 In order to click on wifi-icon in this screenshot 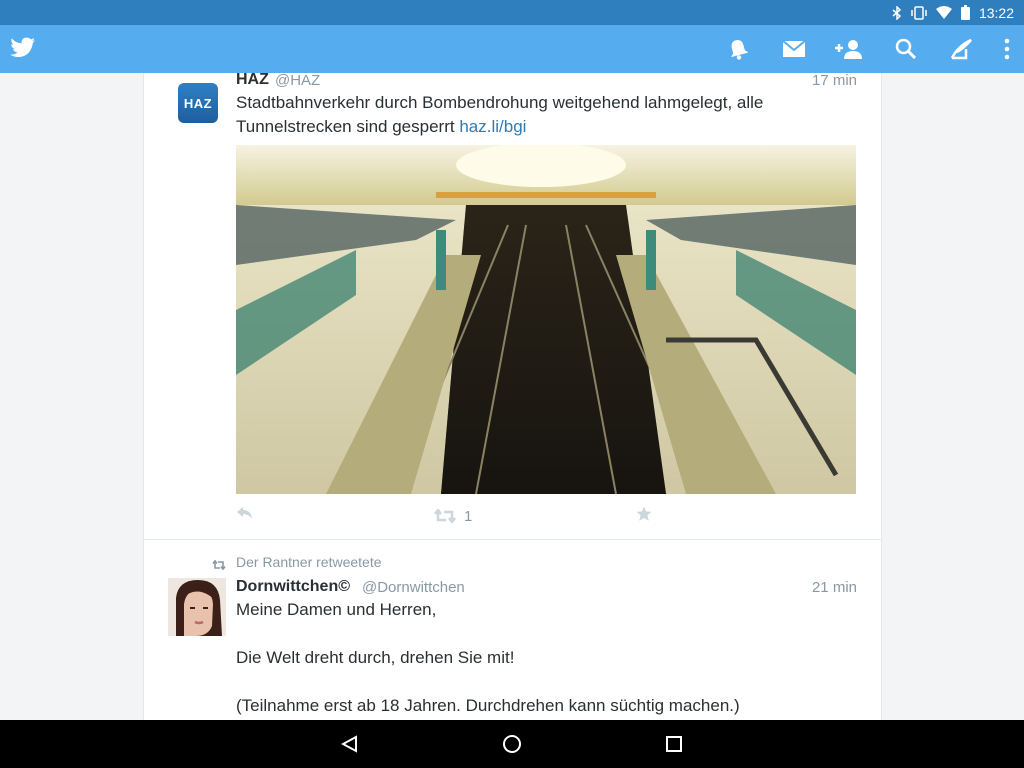, I will do `click(943, 12)`.